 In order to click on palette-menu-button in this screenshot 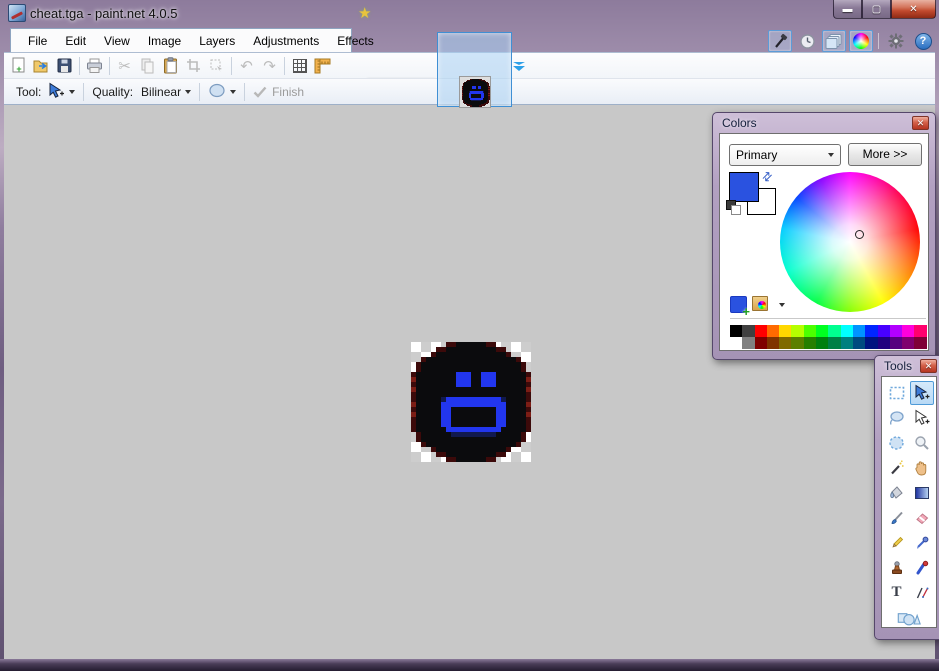, I will do `click(760, 303)`.